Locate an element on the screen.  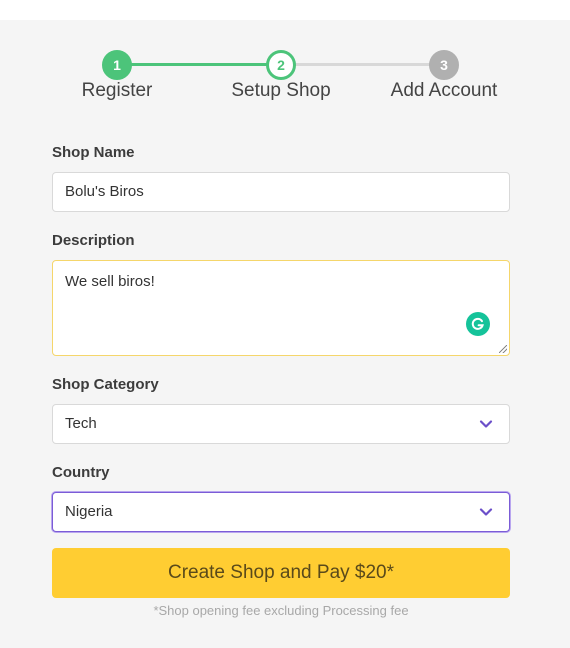
description-label: Description is located at coordinates (93, 240).